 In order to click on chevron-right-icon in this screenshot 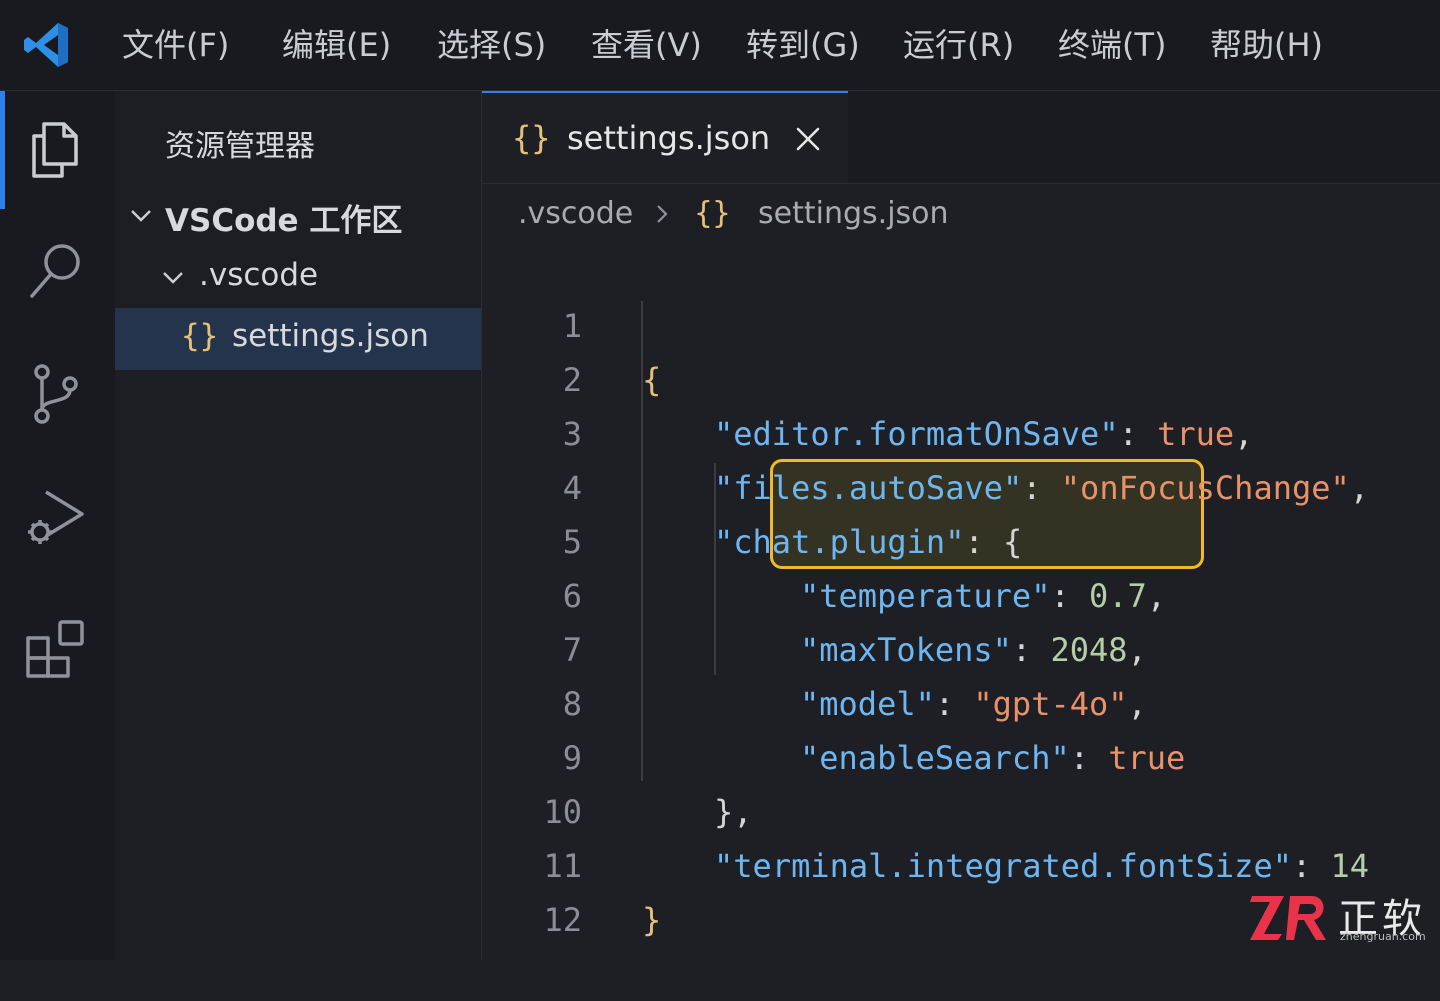, I will do `click(662, 213)`.